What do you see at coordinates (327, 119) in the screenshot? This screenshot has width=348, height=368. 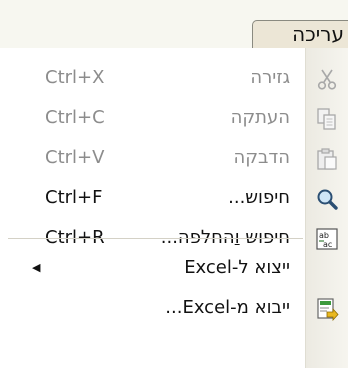 I see `copy-icon` at bounding box center [327, 119].